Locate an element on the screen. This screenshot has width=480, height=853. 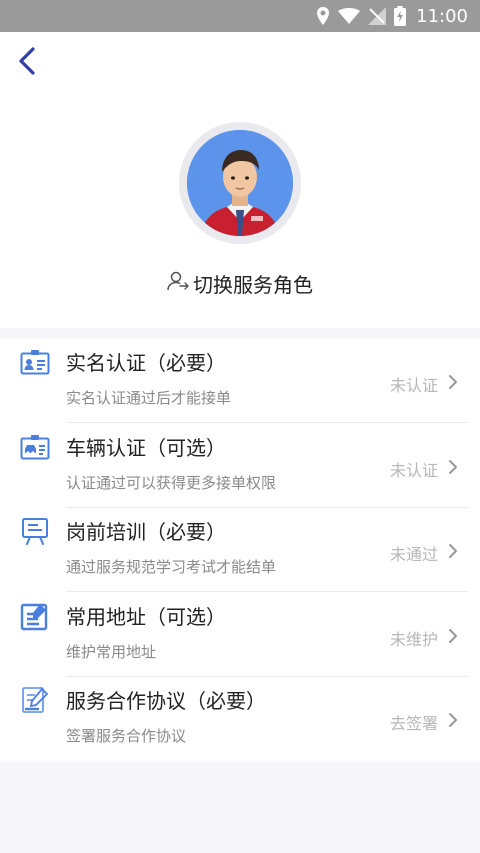
list-item-address: 常用地址（可选） 维护常用地址 未维护 is located at coordinates (240, 635).